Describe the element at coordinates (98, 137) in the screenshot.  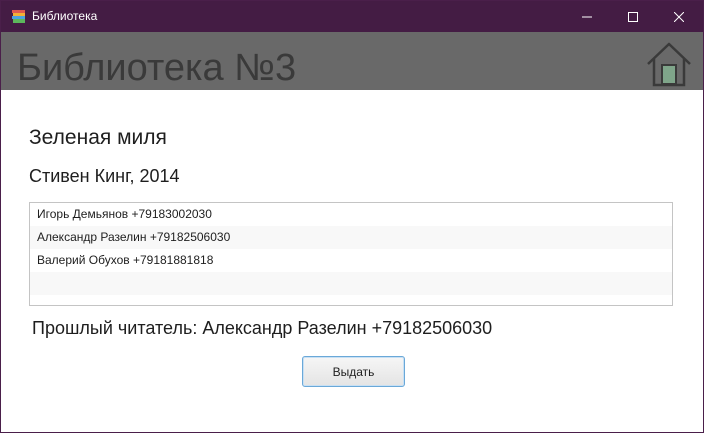
I see `book-title: Зеленая миля` at that location.